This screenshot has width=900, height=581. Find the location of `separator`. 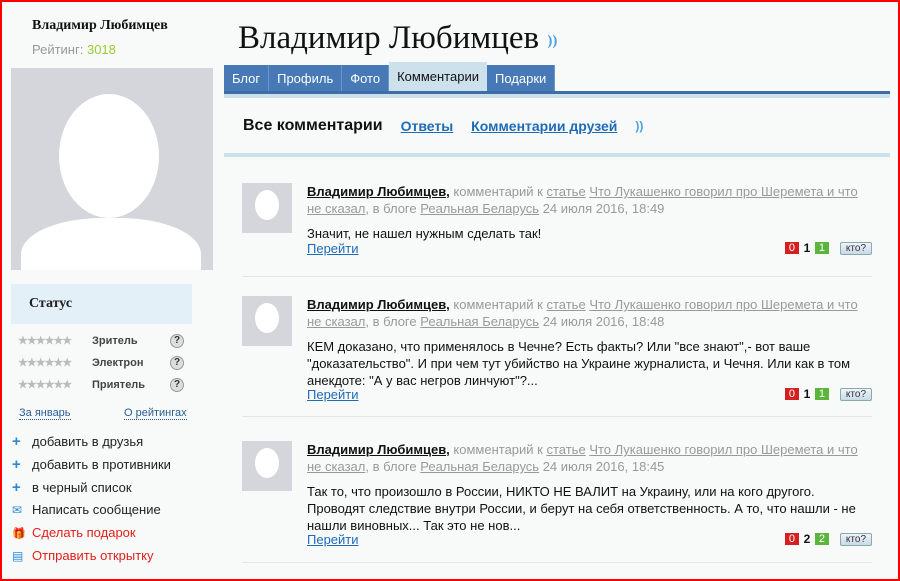

separator is located at coordinates (557, 155).